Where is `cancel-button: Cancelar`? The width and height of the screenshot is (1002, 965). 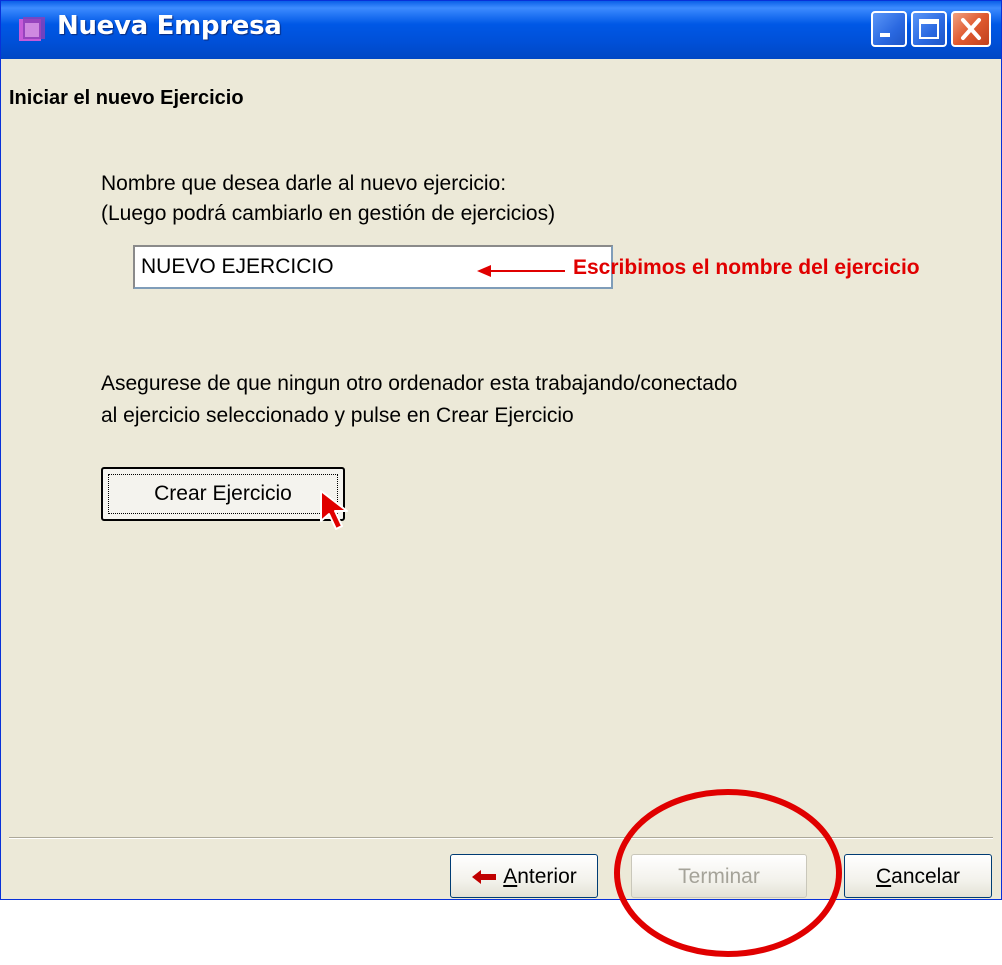 cancel-button: Cancelar is located at coordinates (918, 876).